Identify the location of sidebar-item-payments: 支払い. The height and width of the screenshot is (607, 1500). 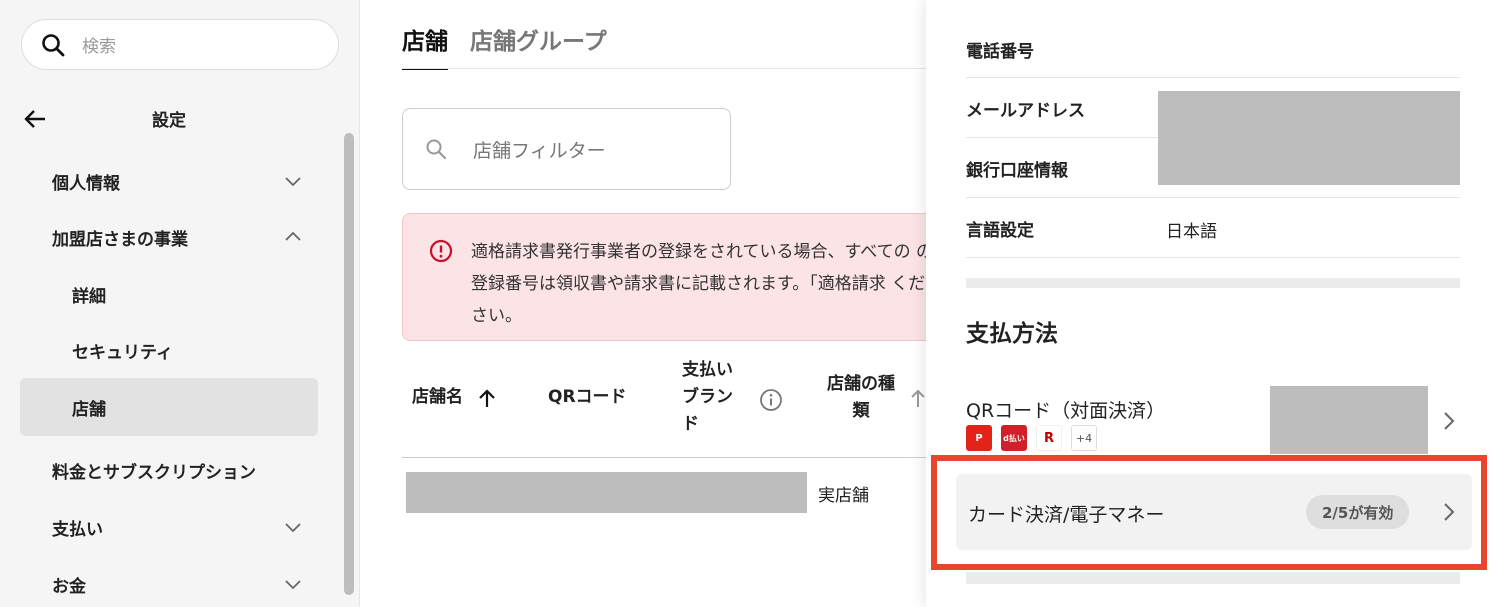
(169, 527).